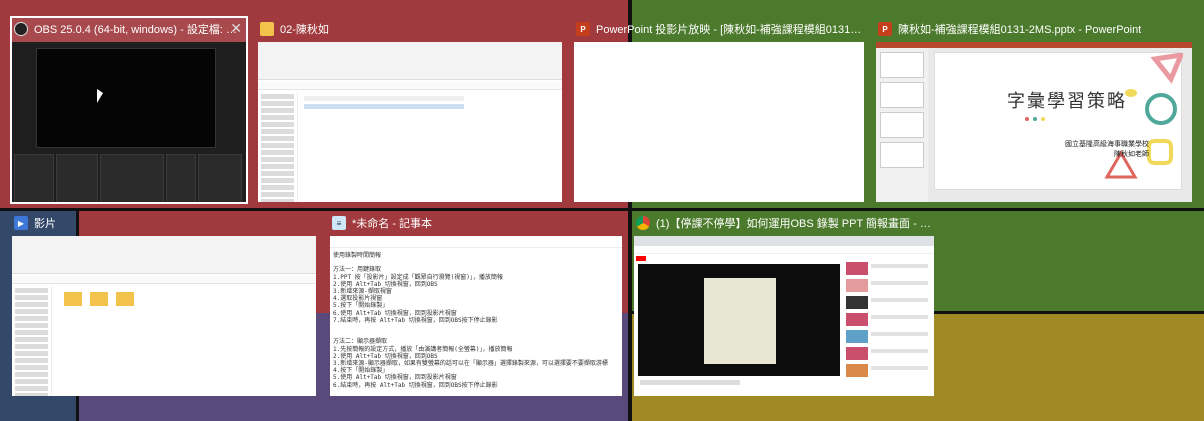 The height and width of the screenshot is (421, 1204). Describe the element at coordinates (1104, 116) in the screenshot. I see `slide-decorations` at that location.